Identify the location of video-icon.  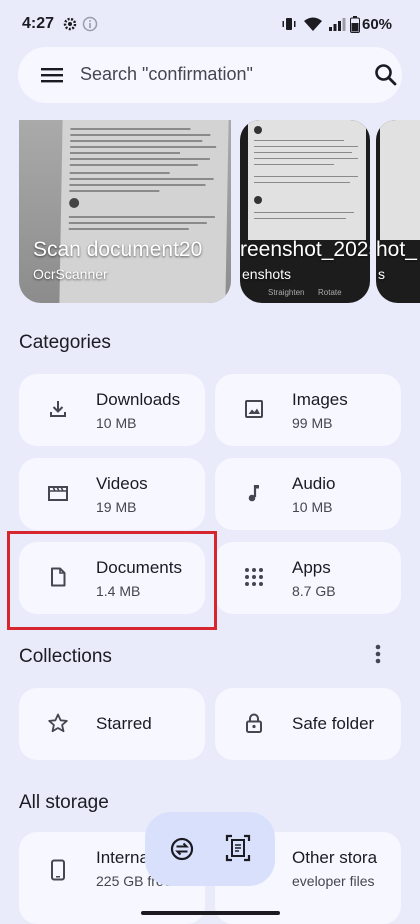
(58, 493).